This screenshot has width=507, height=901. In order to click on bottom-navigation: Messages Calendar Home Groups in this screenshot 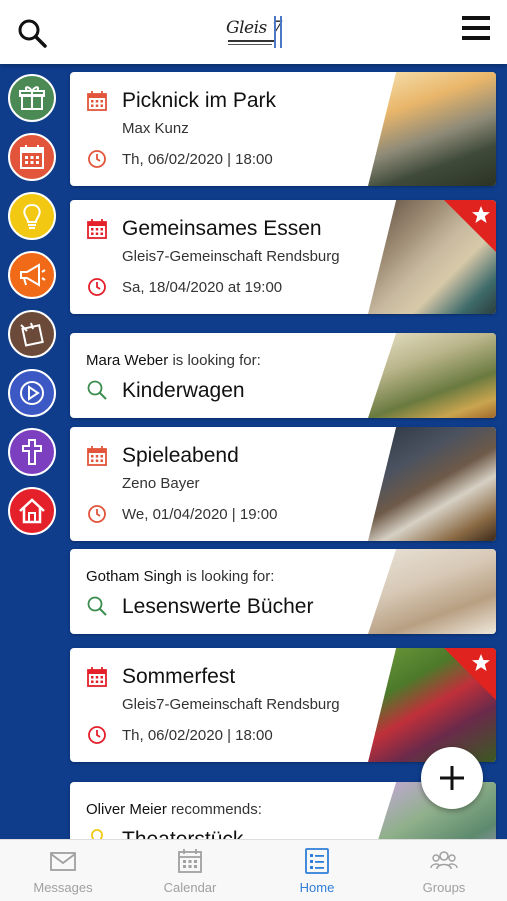, I will do `click(253, 870)`.